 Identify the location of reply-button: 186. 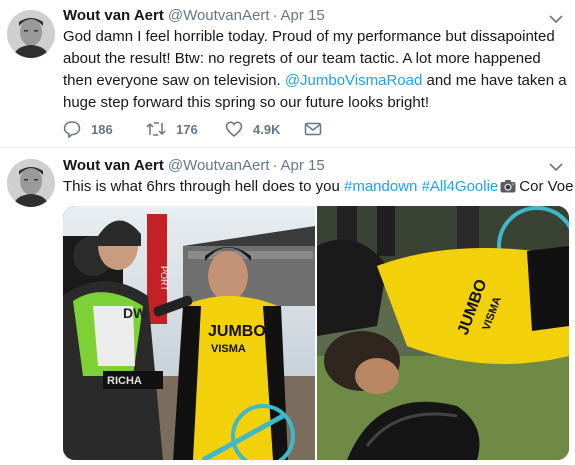
(88, 129).